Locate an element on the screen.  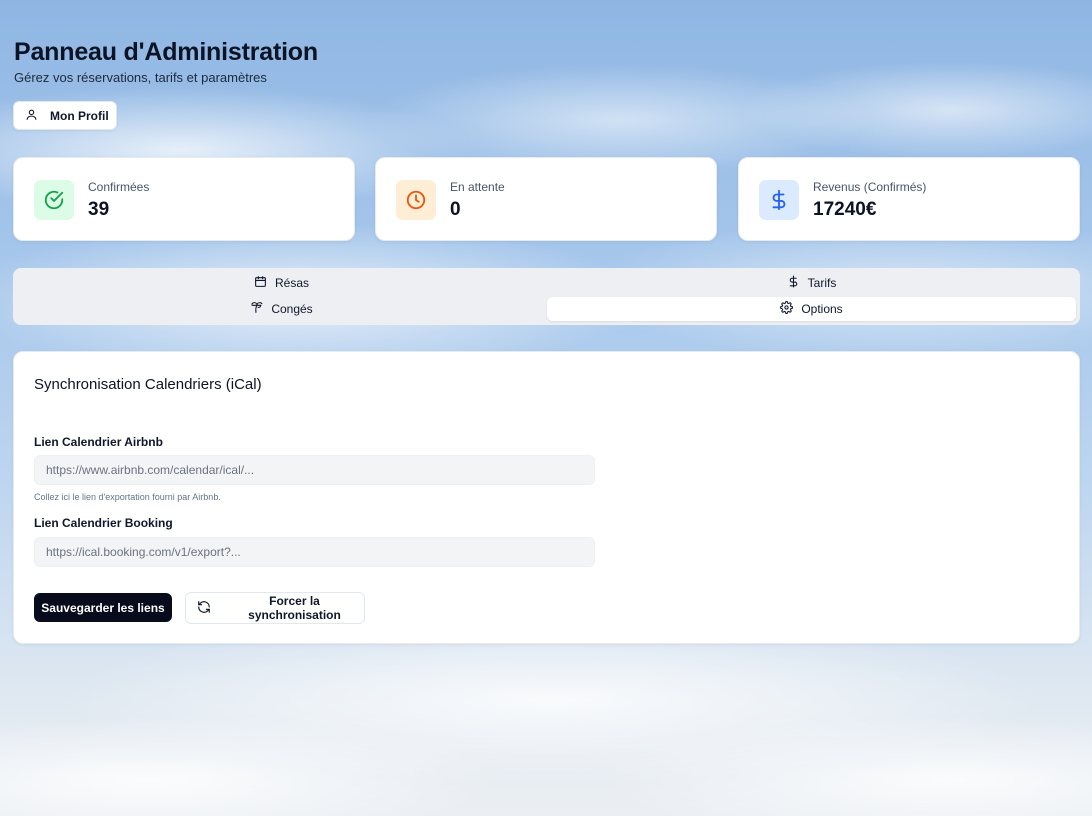
force-sync-button: Forcer la synchronisation is located at coordinates (275, 608).